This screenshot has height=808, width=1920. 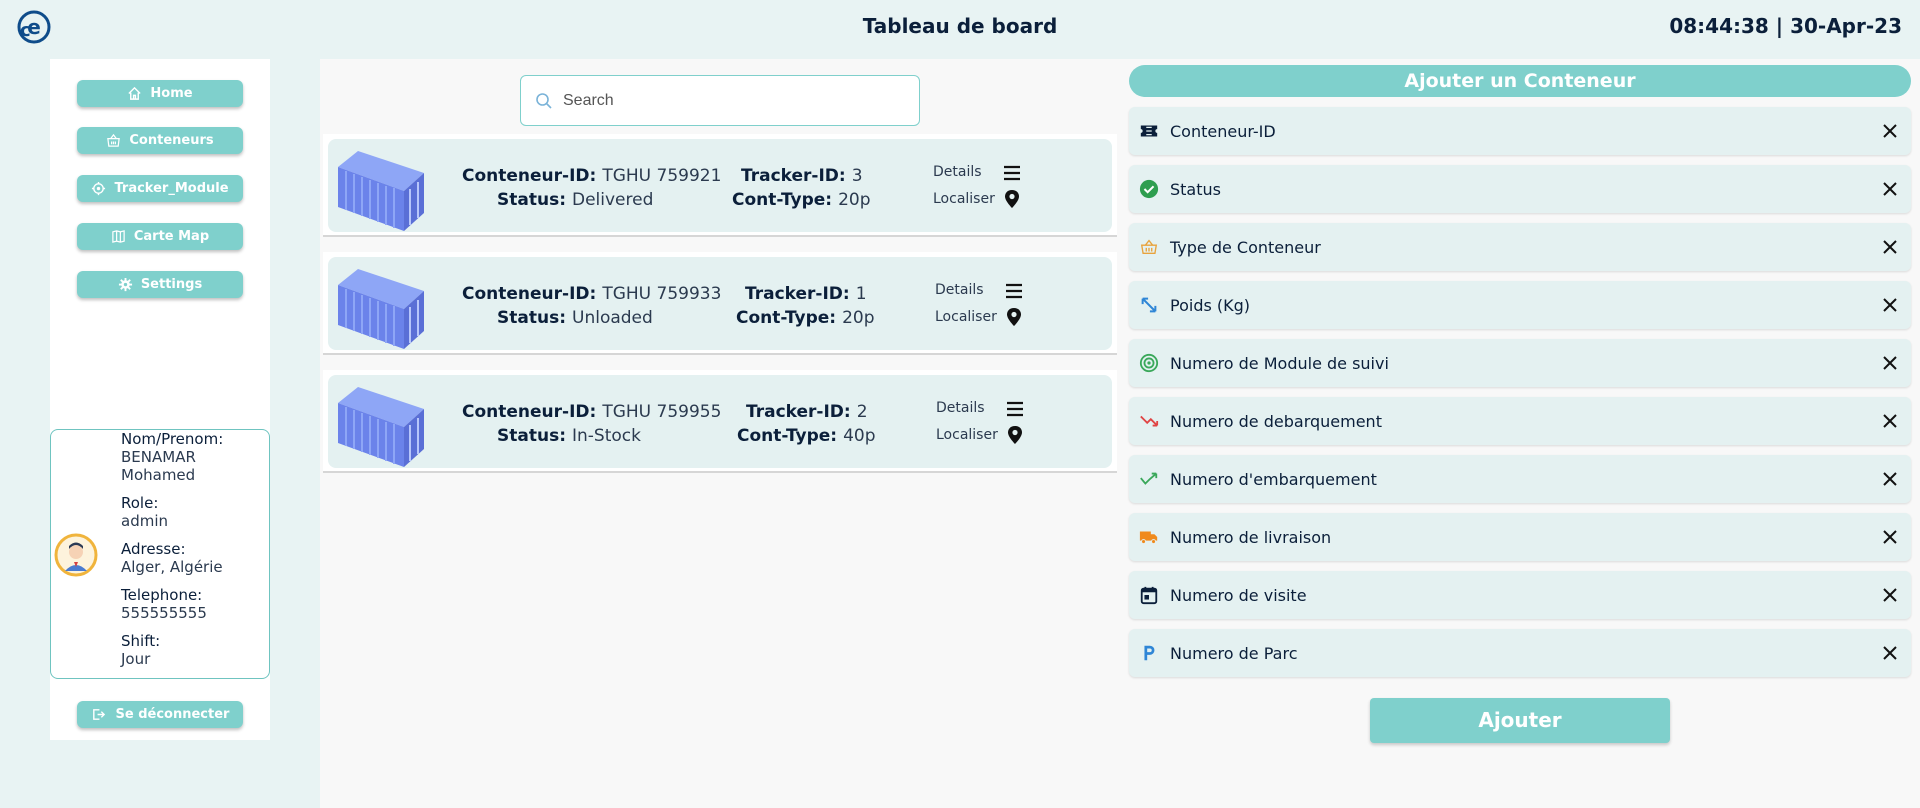 What do you see at coordinates (1520, 653) in the screenshot?
I see `field-parc: Numero de Parc` at bounding box center [1520, 653].